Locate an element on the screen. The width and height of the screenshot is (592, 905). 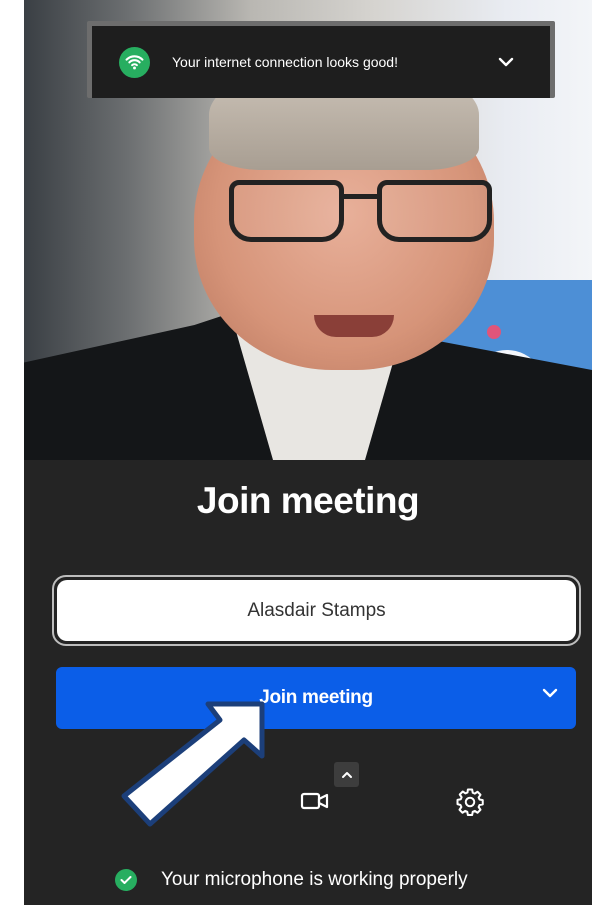
gear-icon is located at coordinates (470, 804).